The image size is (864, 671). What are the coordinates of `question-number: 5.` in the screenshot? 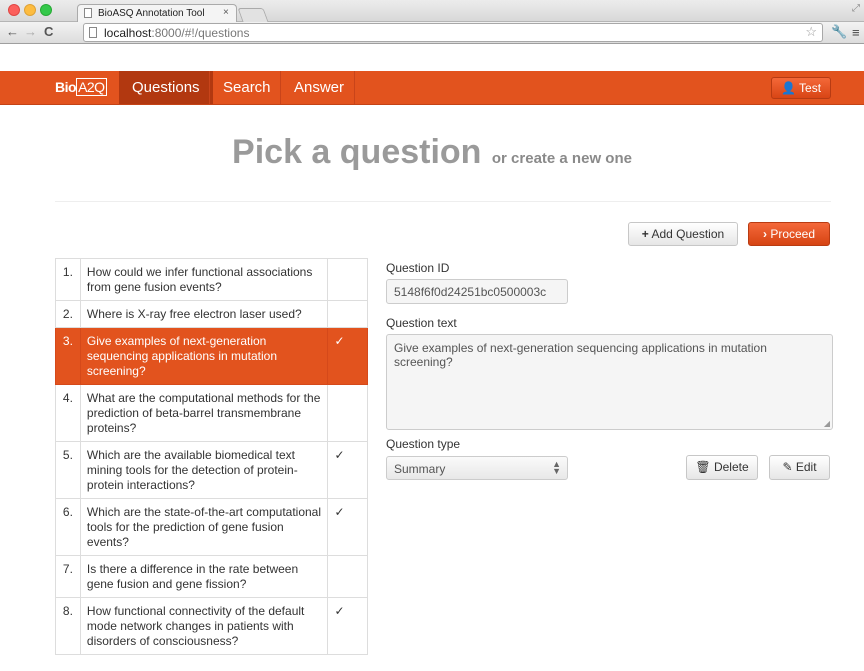 It's located at (68, 470).